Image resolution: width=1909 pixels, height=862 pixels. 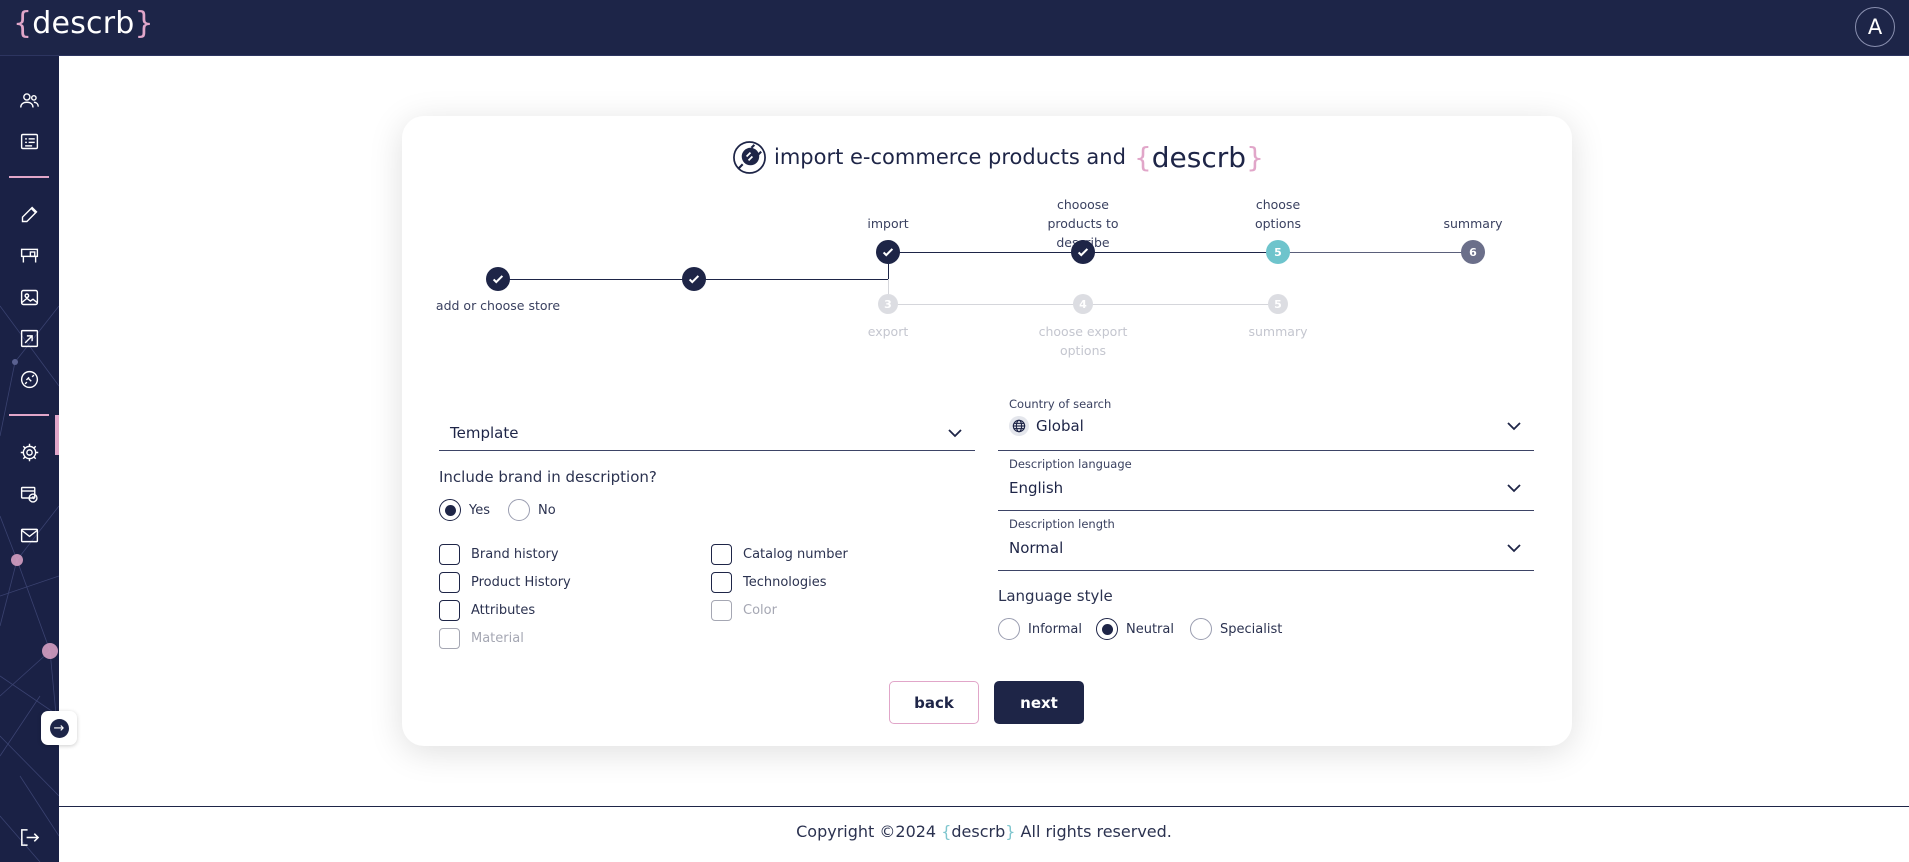 I want to click on step-export-options: 4, so click(x=1083, y=304).